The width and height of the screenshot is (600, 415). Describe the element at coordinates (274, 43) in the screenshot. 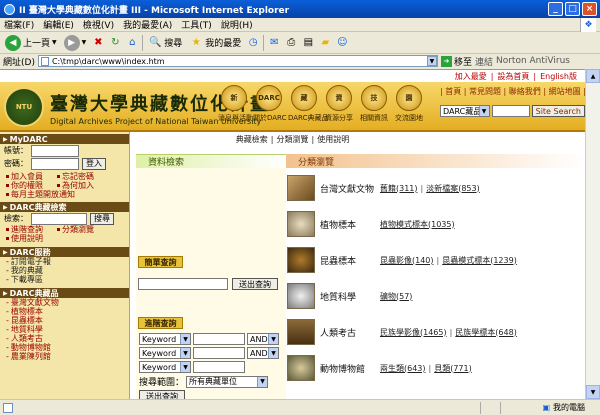

I see `mail-icon: ✉` at that location.